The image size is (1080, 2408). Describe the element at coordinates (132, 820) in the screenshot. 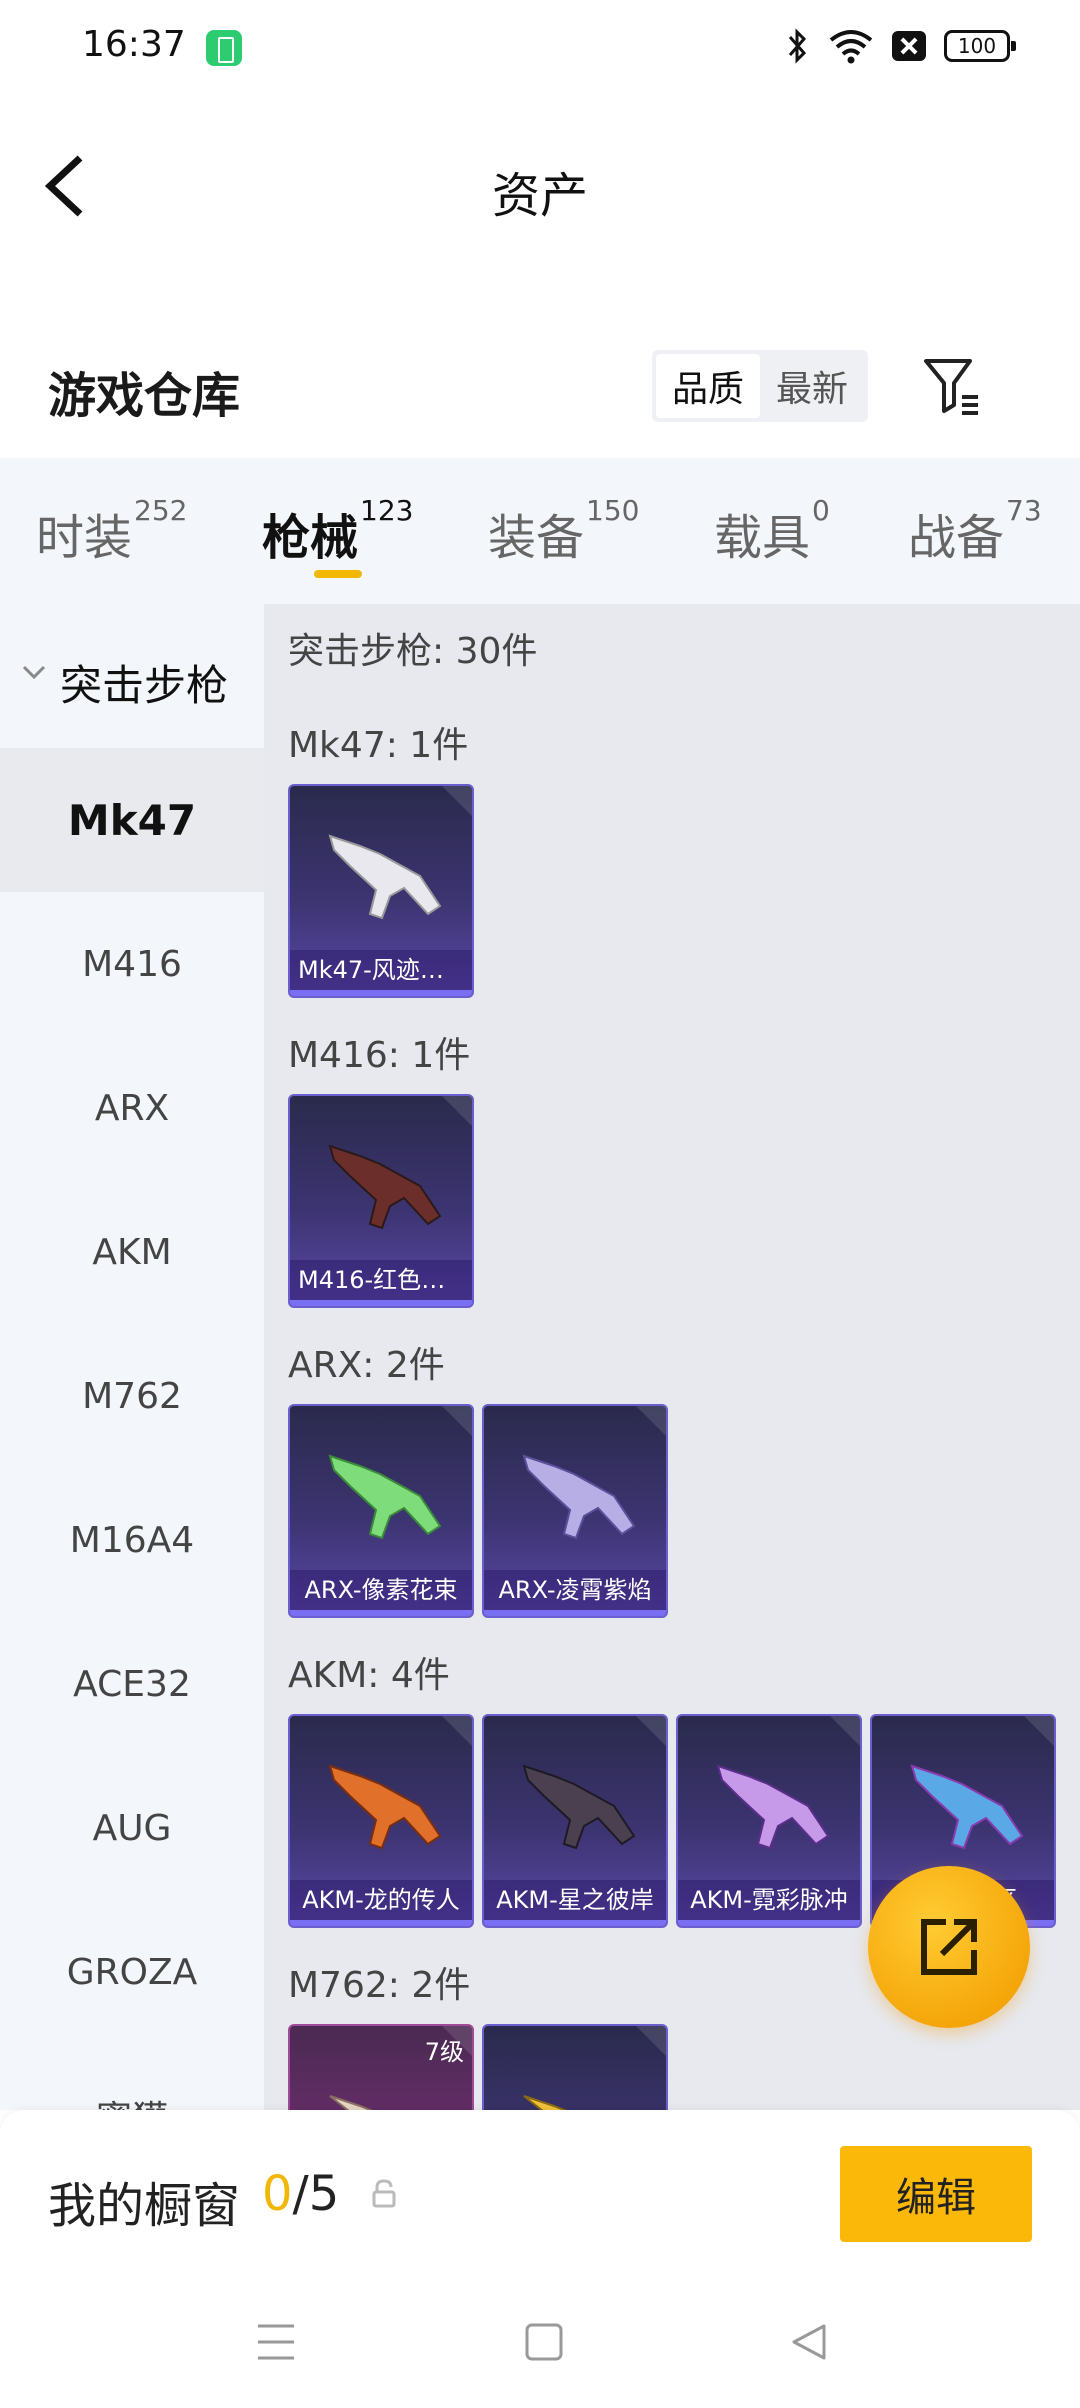

I see `sidebar-item-mk47: Mk47` at that location.